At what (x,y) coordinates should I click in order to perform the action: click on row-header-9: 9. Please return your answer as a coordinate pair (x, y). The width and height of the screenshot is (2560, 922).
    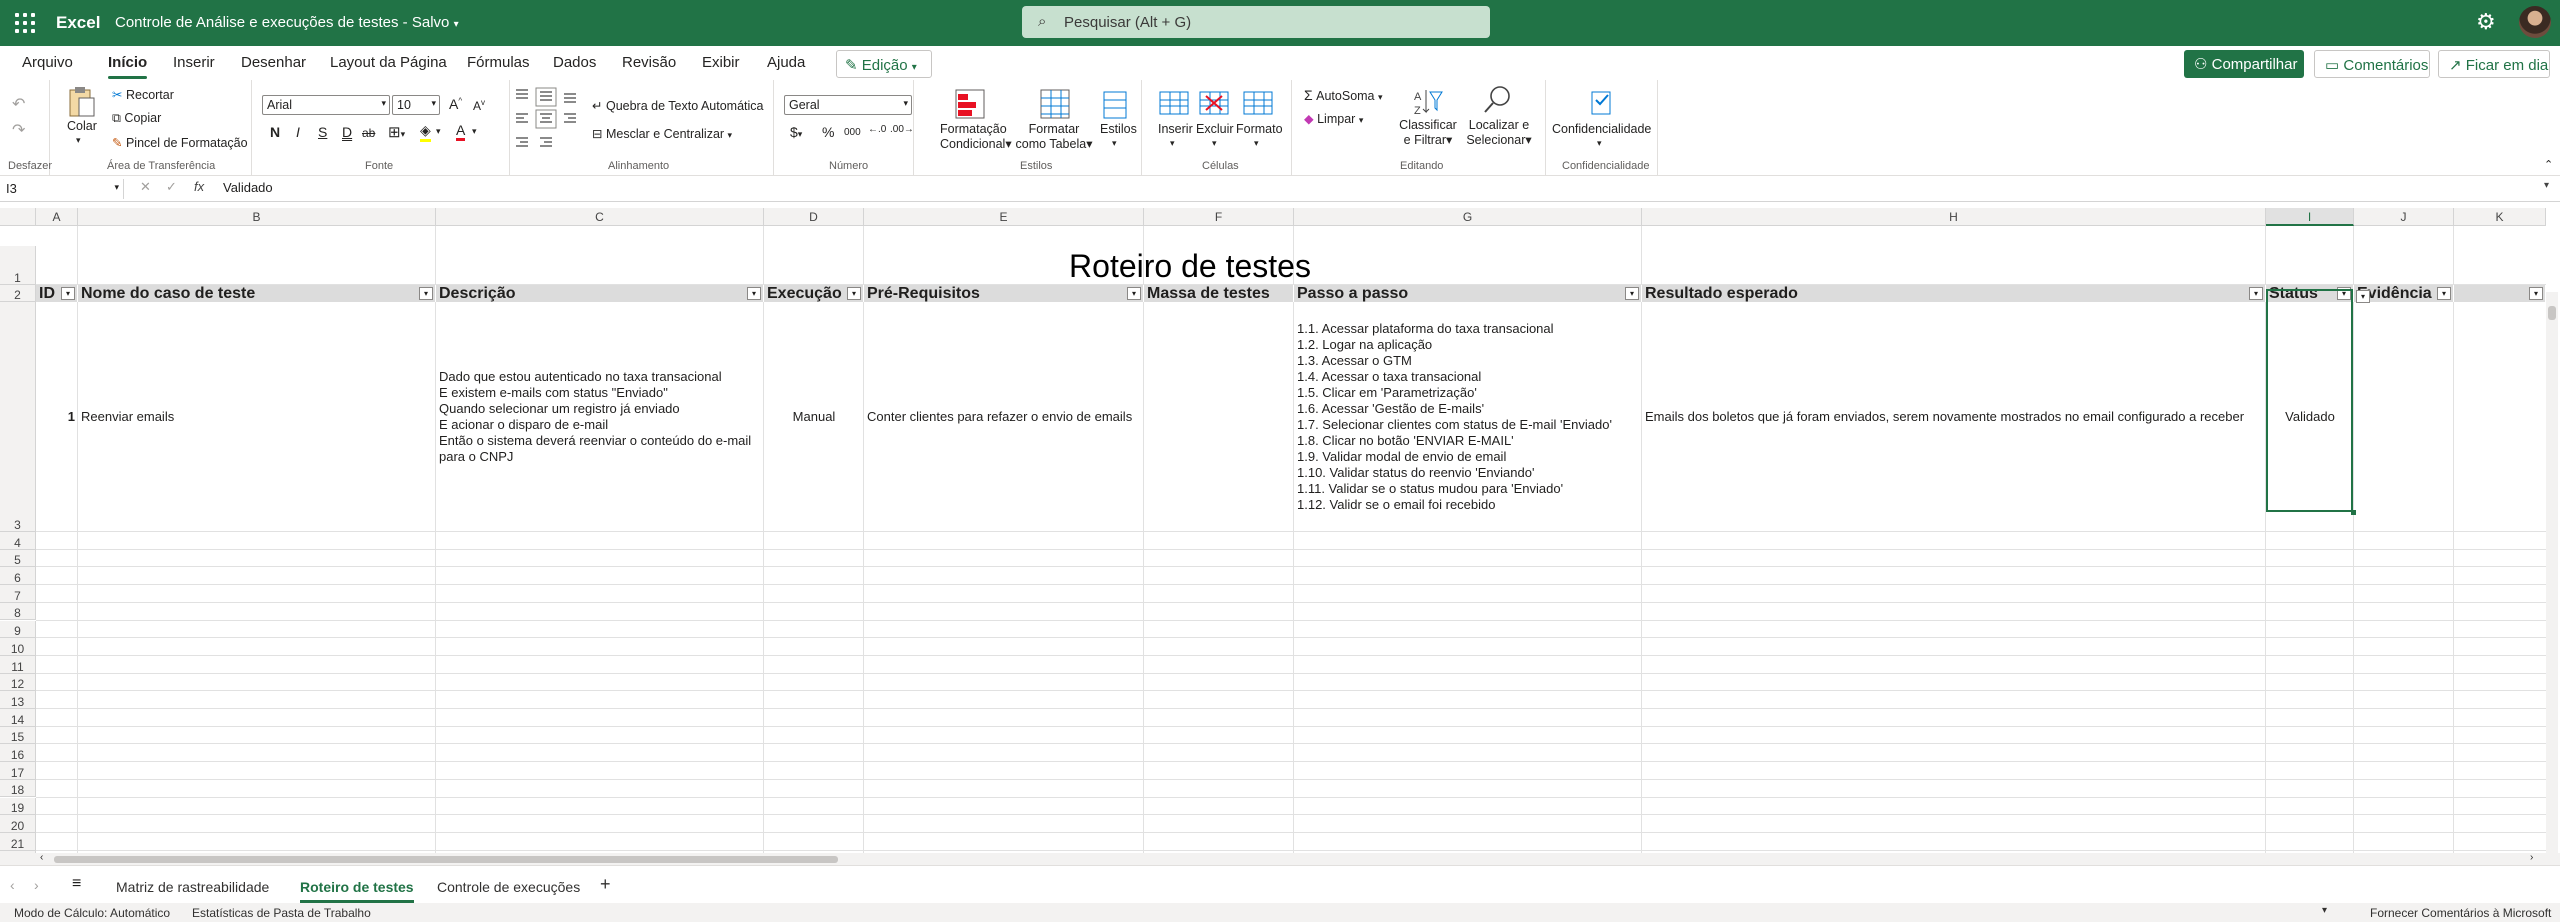
    Looking at the image, I should click on (18, 629).